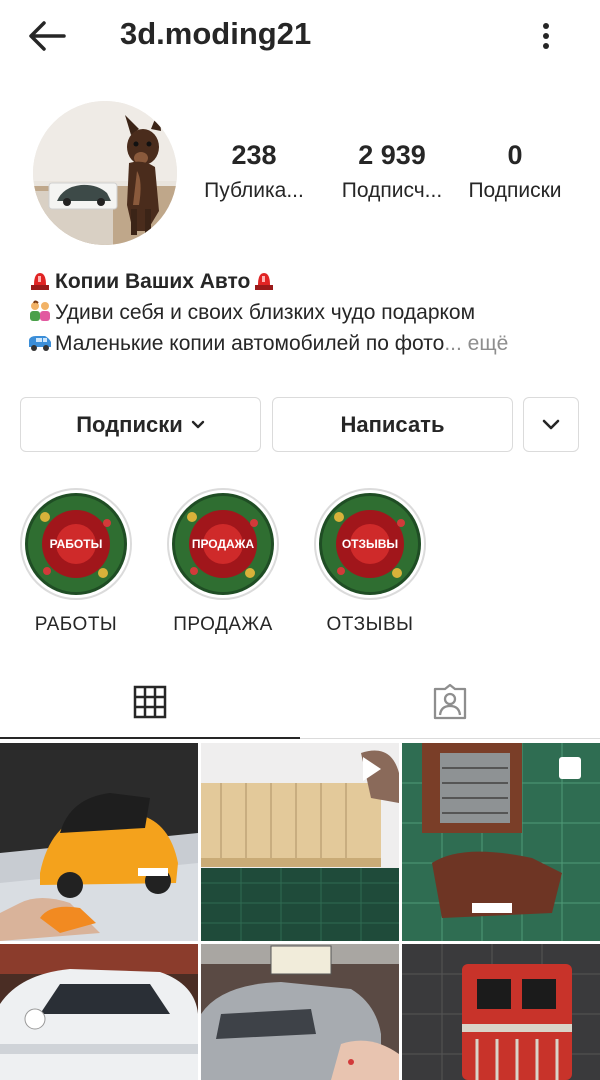  Describe the element at coordinates (450, 702) in the screenshot. I see `tagged-person-icon` at that location.